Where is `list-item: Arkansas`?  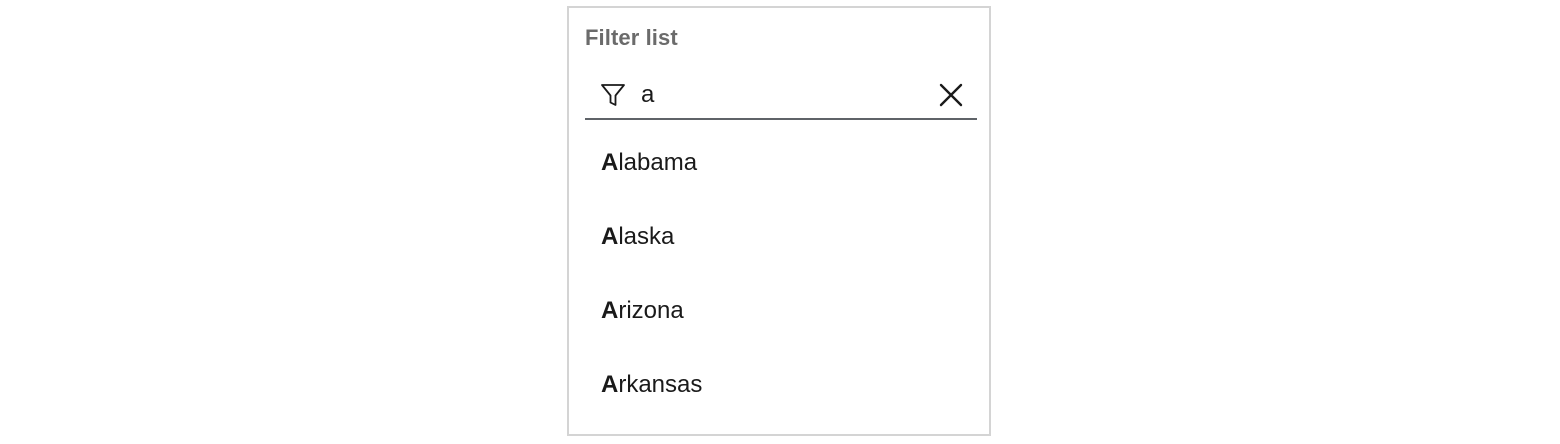
list-item: Arkansas is located at coordinates (781, 385).